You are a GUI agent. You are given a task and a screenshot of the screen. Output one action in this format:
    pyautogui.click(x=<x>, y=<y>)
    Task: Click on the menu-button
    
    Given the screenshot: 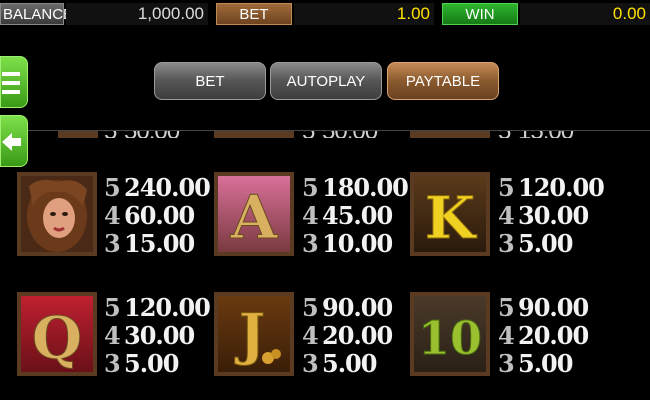 What is the action you would take?
    pyautogui.click(x=14, y=82)
    